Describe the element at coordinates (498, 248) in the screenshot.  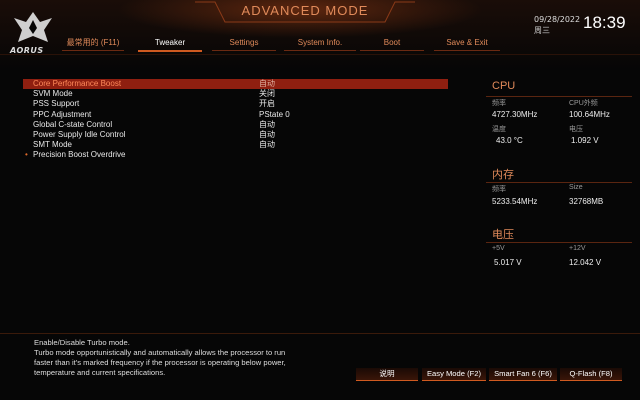
I see `v5-label: +5V` at that location.